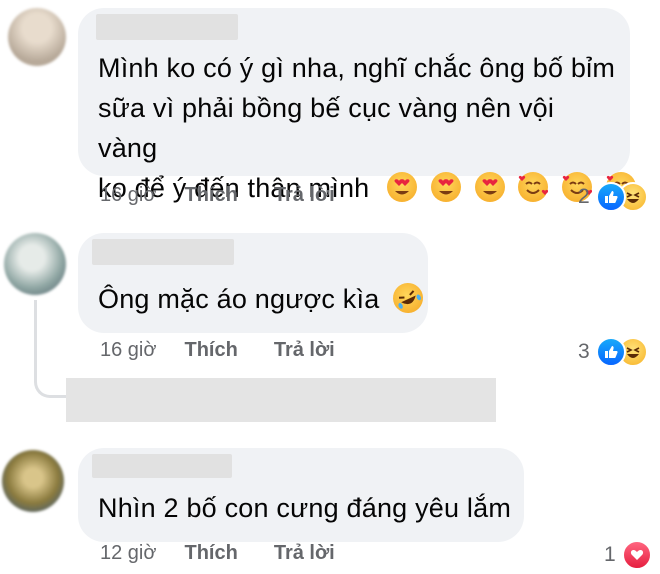 The image size is (660, 574). I want to click on comment-text: Ông mặc áo ngược kìa, so click(263, 298).